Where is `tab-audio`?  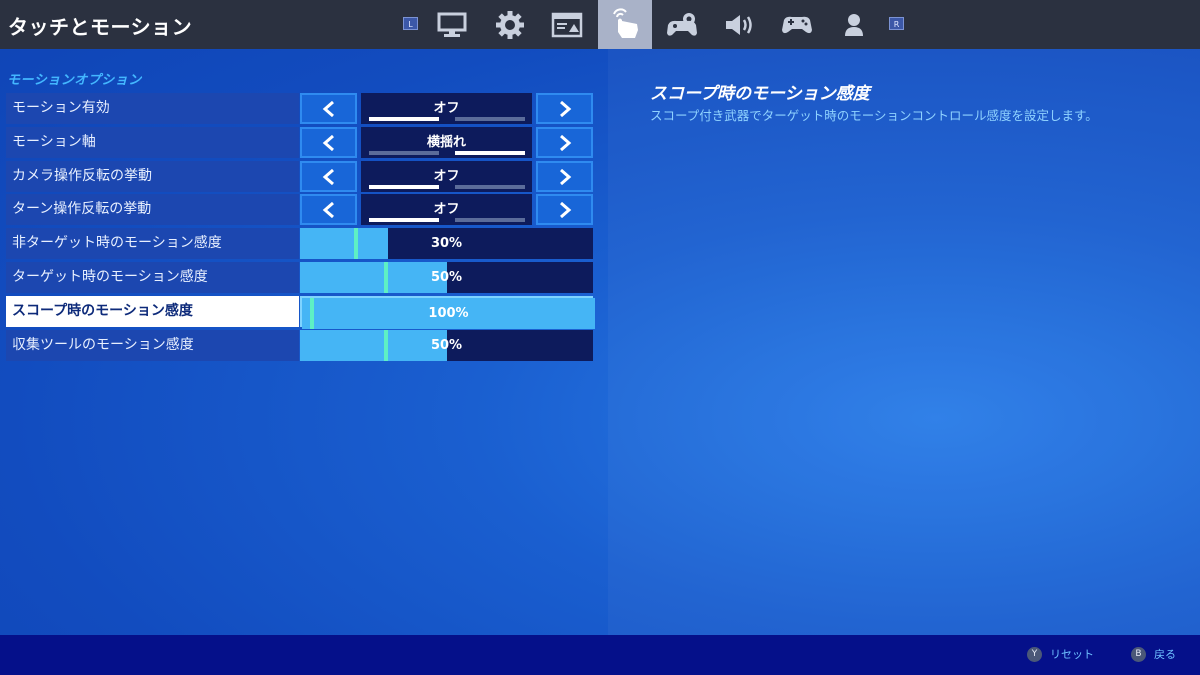 tab-audio is located at coordinates (740, 24).